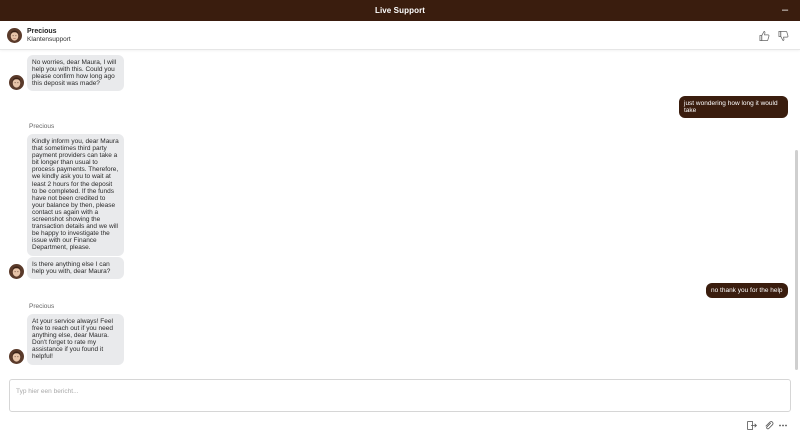 The image size is (800, 432). Describe the element at coordinates (400, 391) in the screenshot. I see `message-input` at that location.